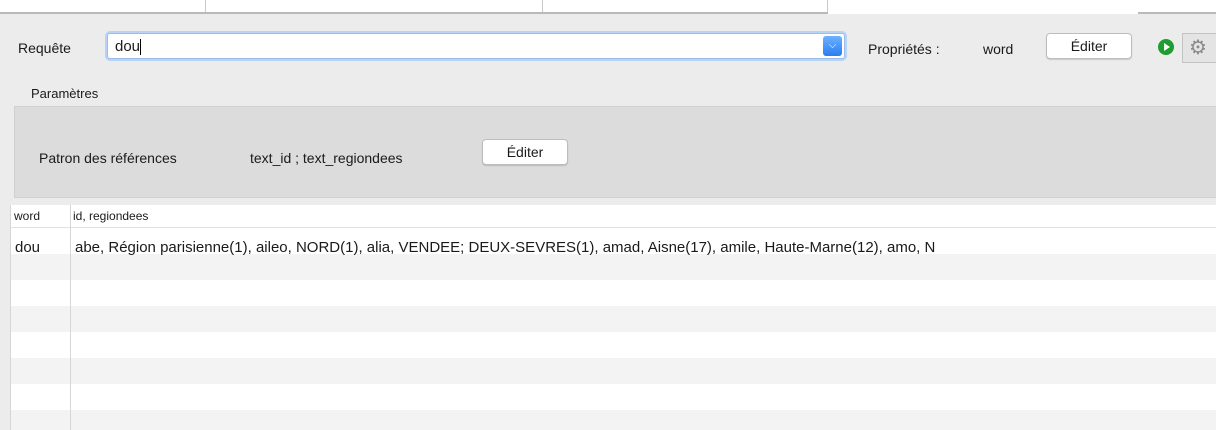  Describe the element at coordinates (27, 216) in the screenshot. I see `column-header-word: word` at that location.